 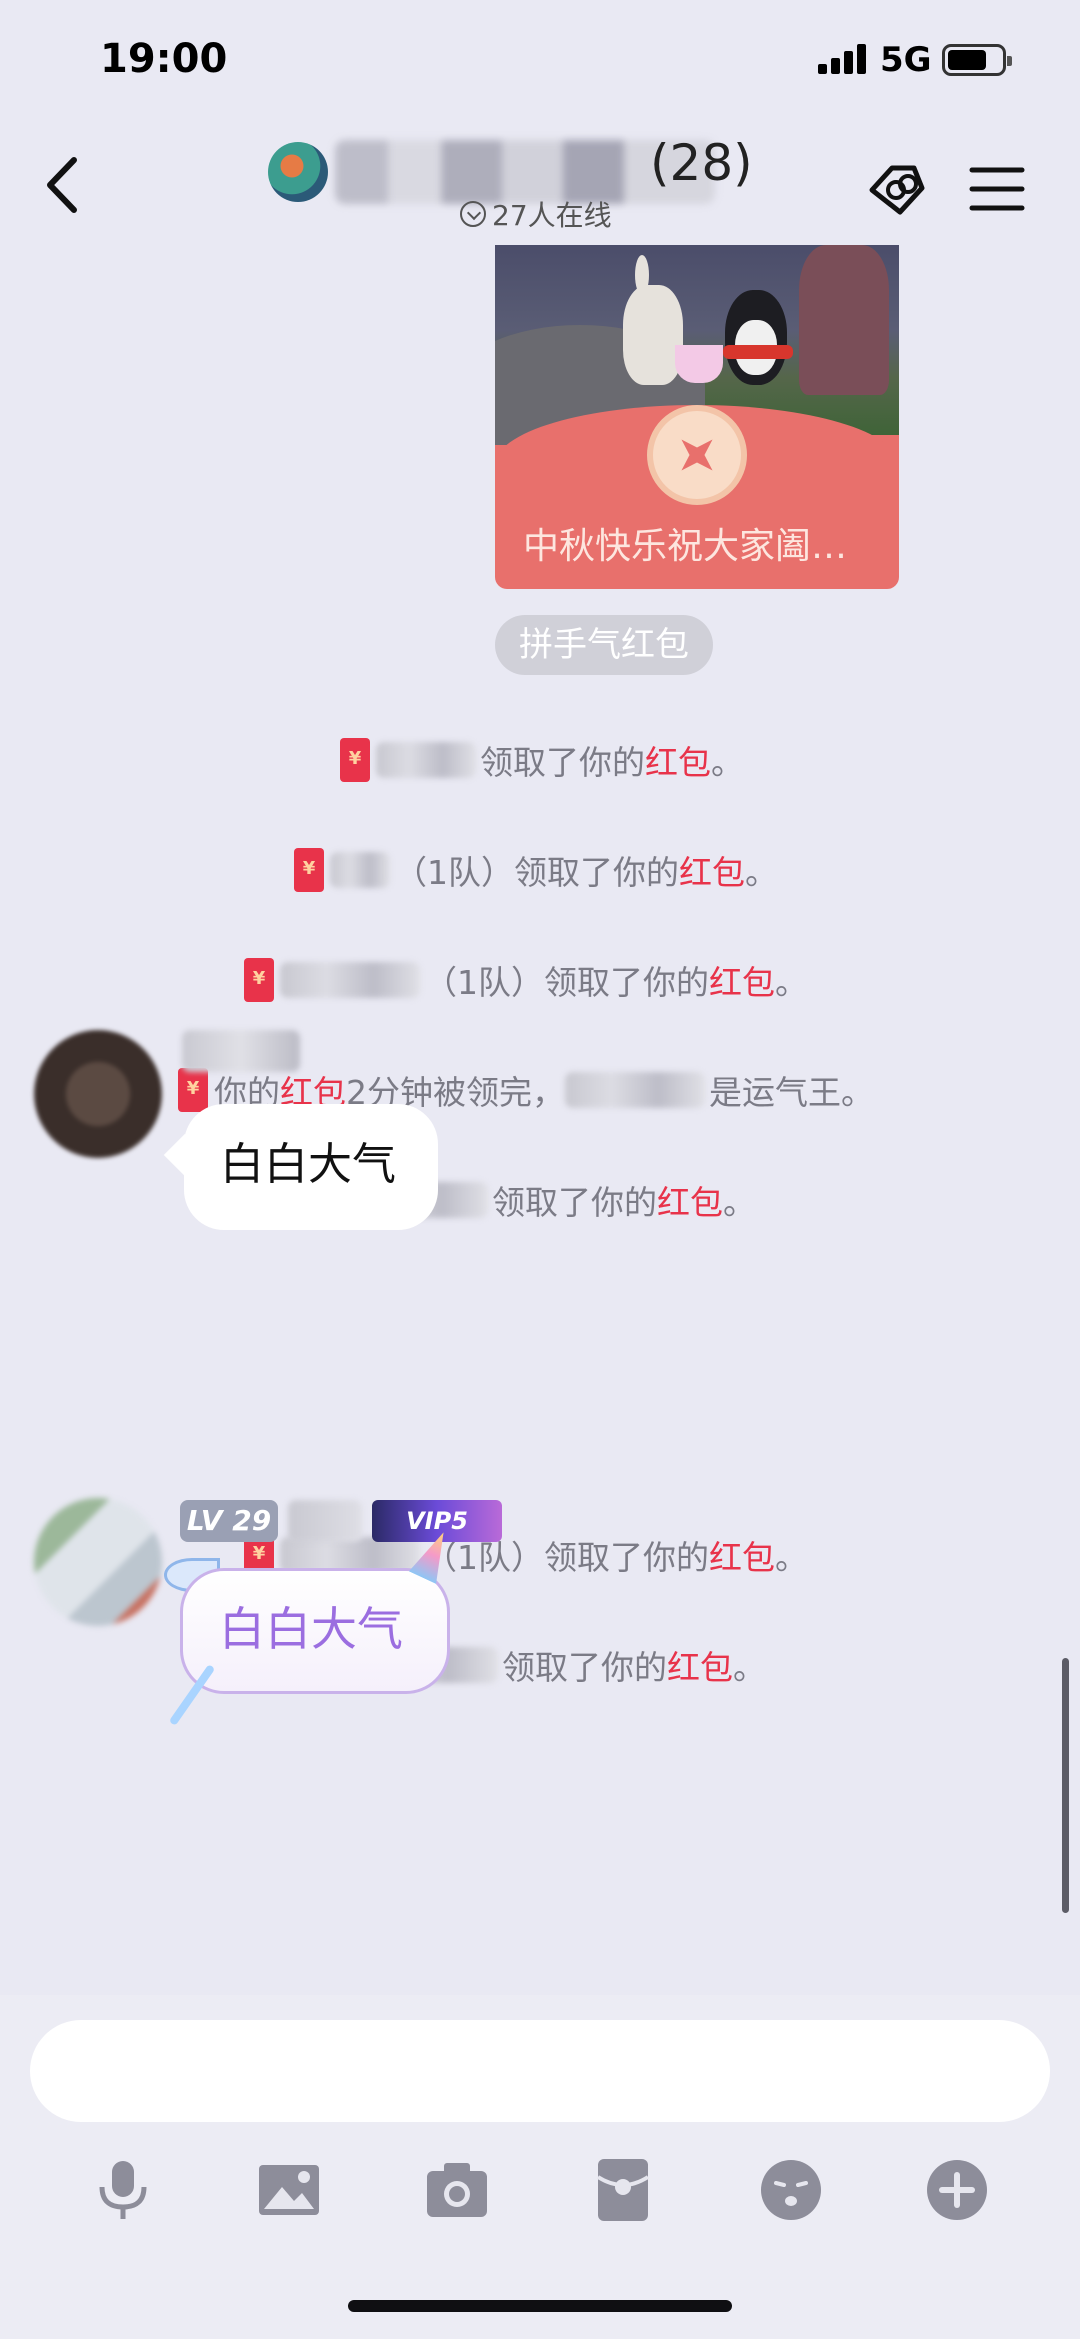 What do you see at coordinates (540, 2306) in the screenshot?
I see `home-indicator` at bounding box center [540, 2306].